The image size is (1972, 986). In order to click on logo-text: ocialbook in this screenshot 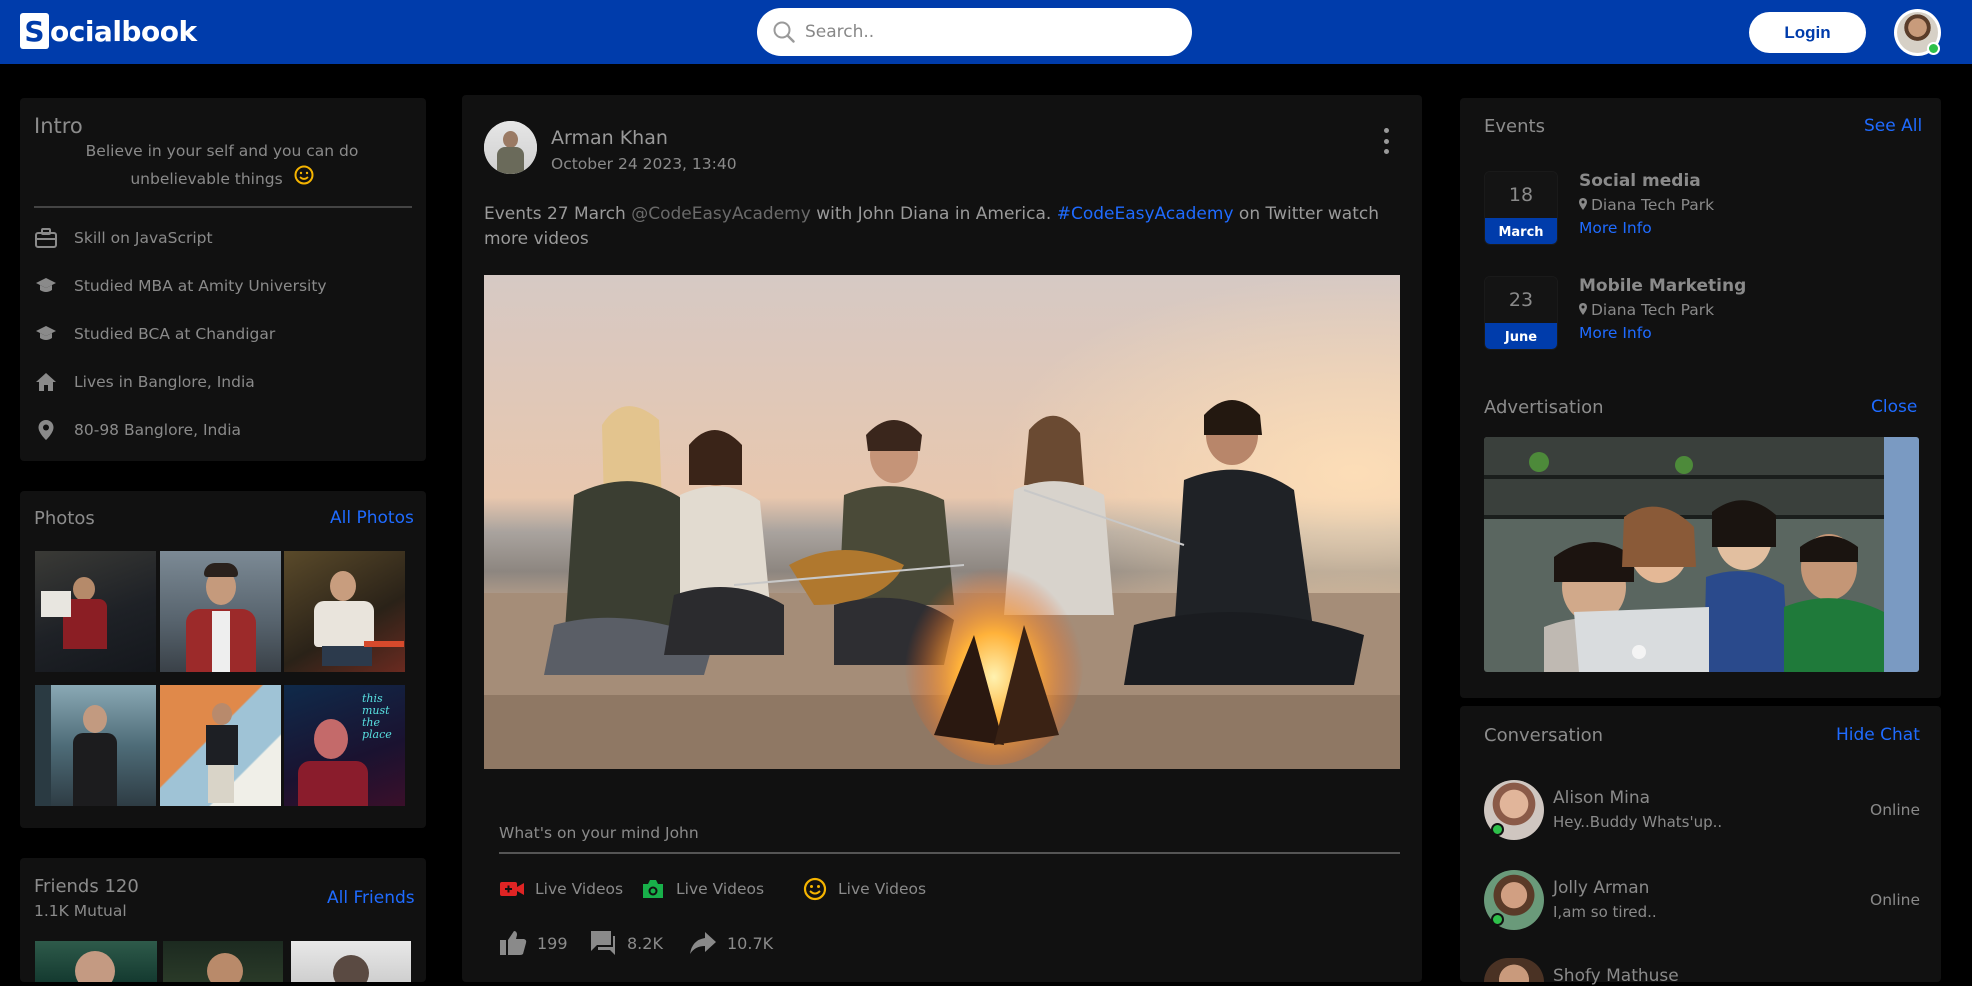, I will do `click(123, 31)`.